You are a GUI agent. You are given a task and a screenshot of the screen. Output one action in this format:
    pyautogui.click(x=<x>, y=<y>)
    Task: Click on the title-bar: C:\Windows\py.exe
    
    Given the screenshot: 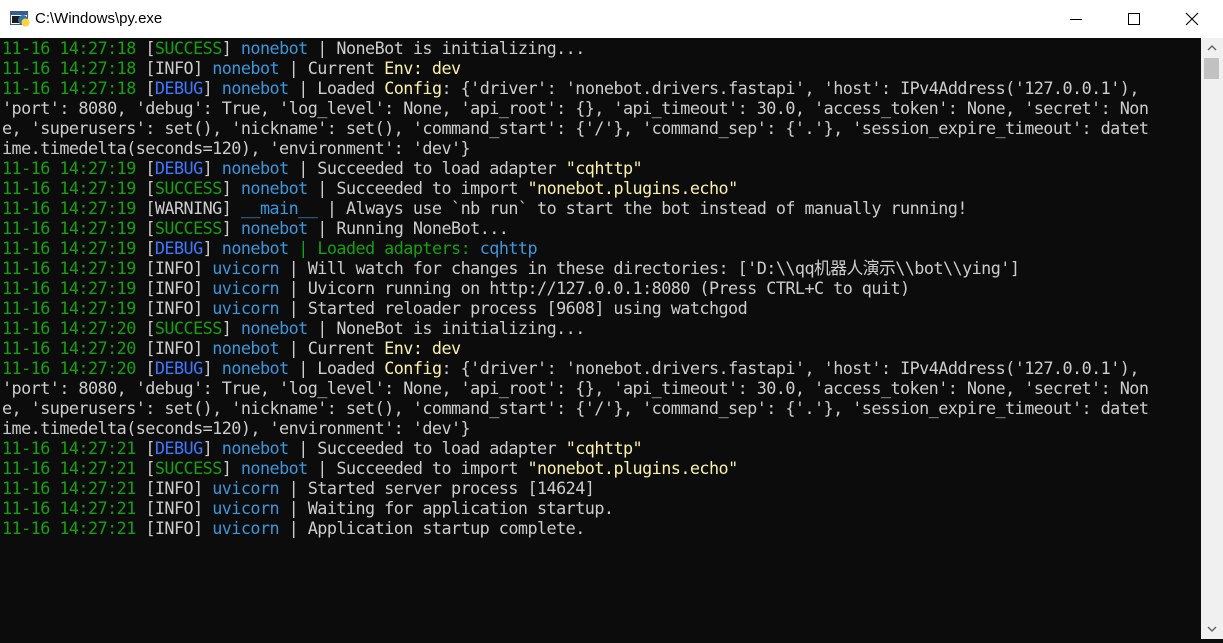 What is the action you would take?
    pyautogui.click(x=611, y=19)
    